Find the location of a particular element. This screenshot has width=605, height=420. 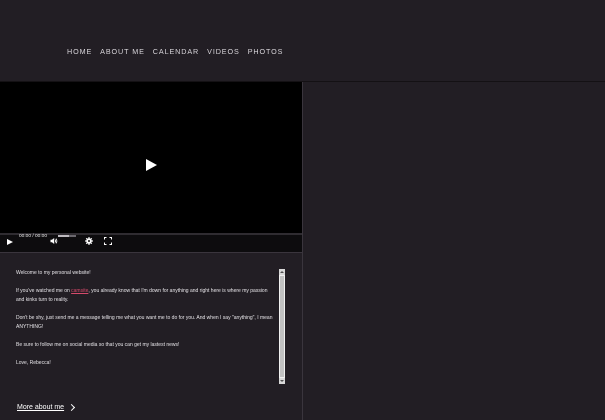

nav-photos: PHOTOS is located at coordinates (266, 51).